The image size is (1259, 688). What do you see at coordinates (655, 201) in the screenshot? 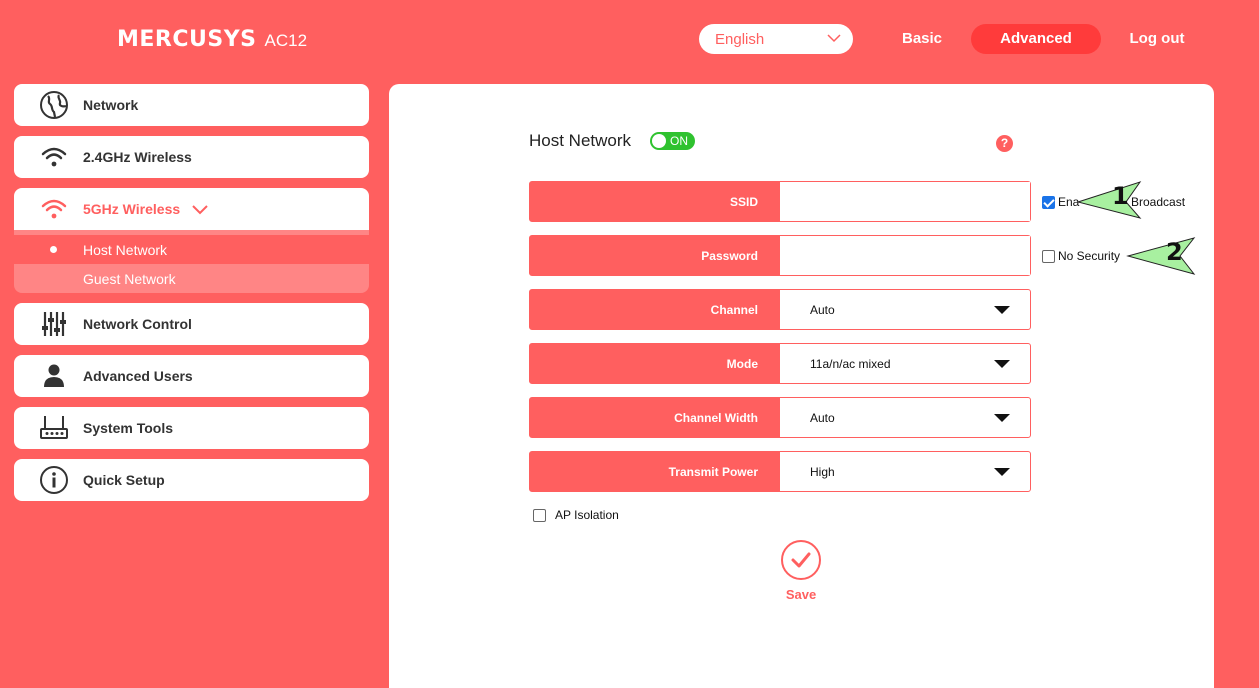
I see `ssid-label: SSID` at bounding box center [655, 201].